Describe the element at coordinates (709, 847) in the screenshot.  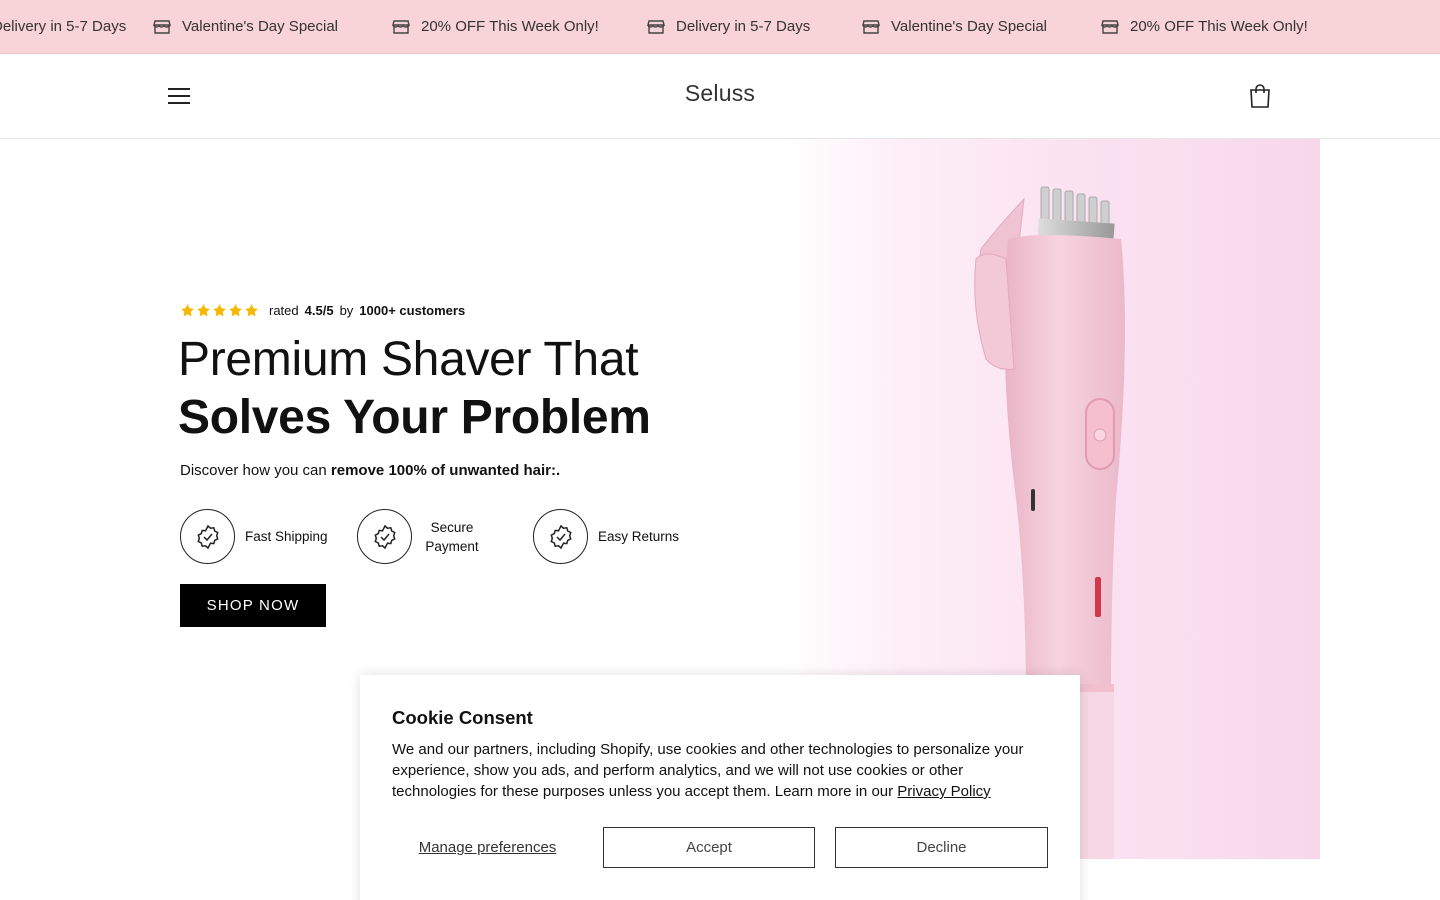
I see `accept-button: Accept` at that location.